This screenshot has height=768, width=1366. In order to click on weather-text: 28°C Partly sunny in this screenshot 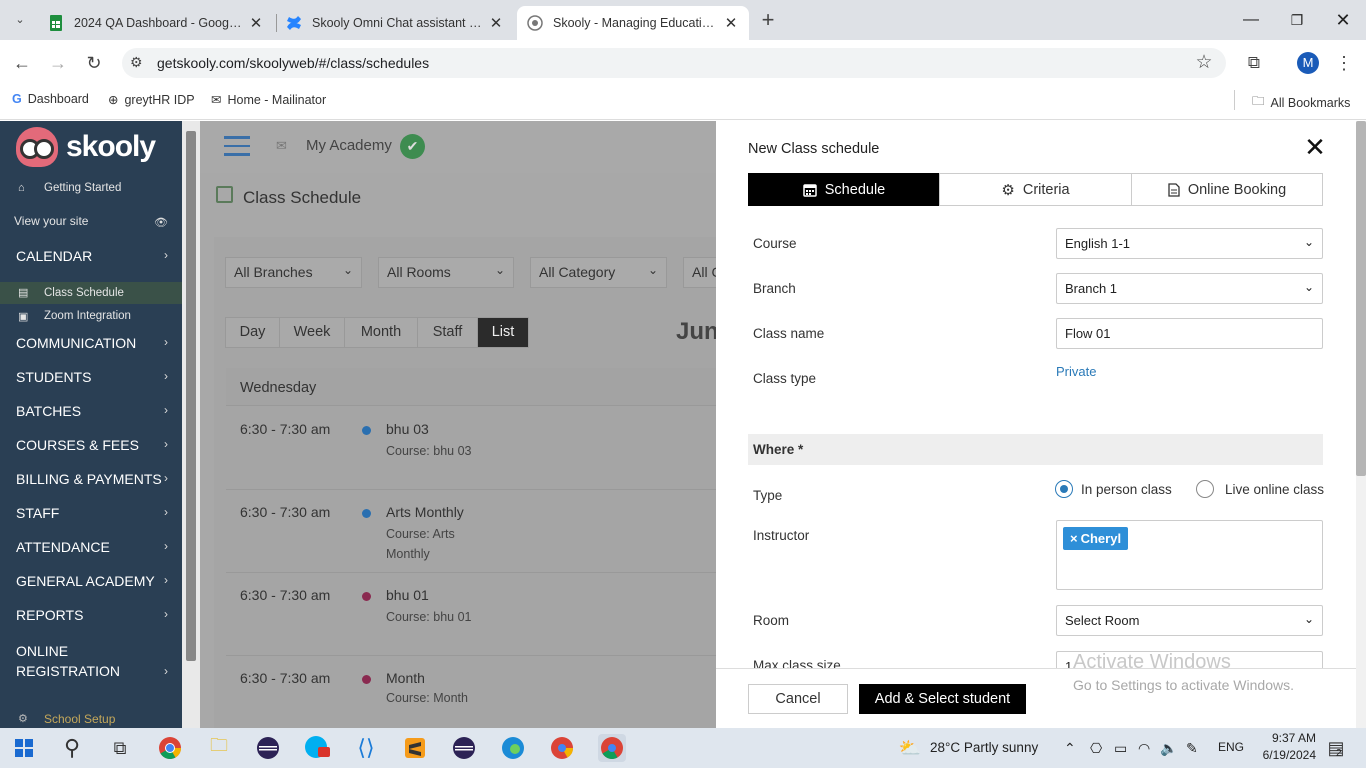, I will do `click(984, 747)`.